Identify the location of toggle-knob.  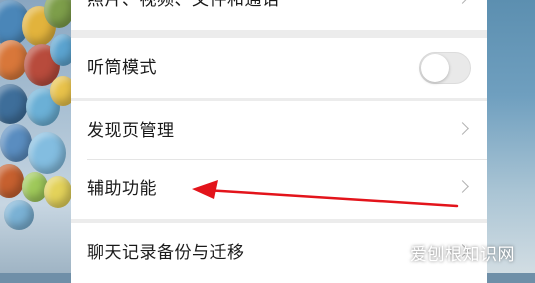
(435, 68).